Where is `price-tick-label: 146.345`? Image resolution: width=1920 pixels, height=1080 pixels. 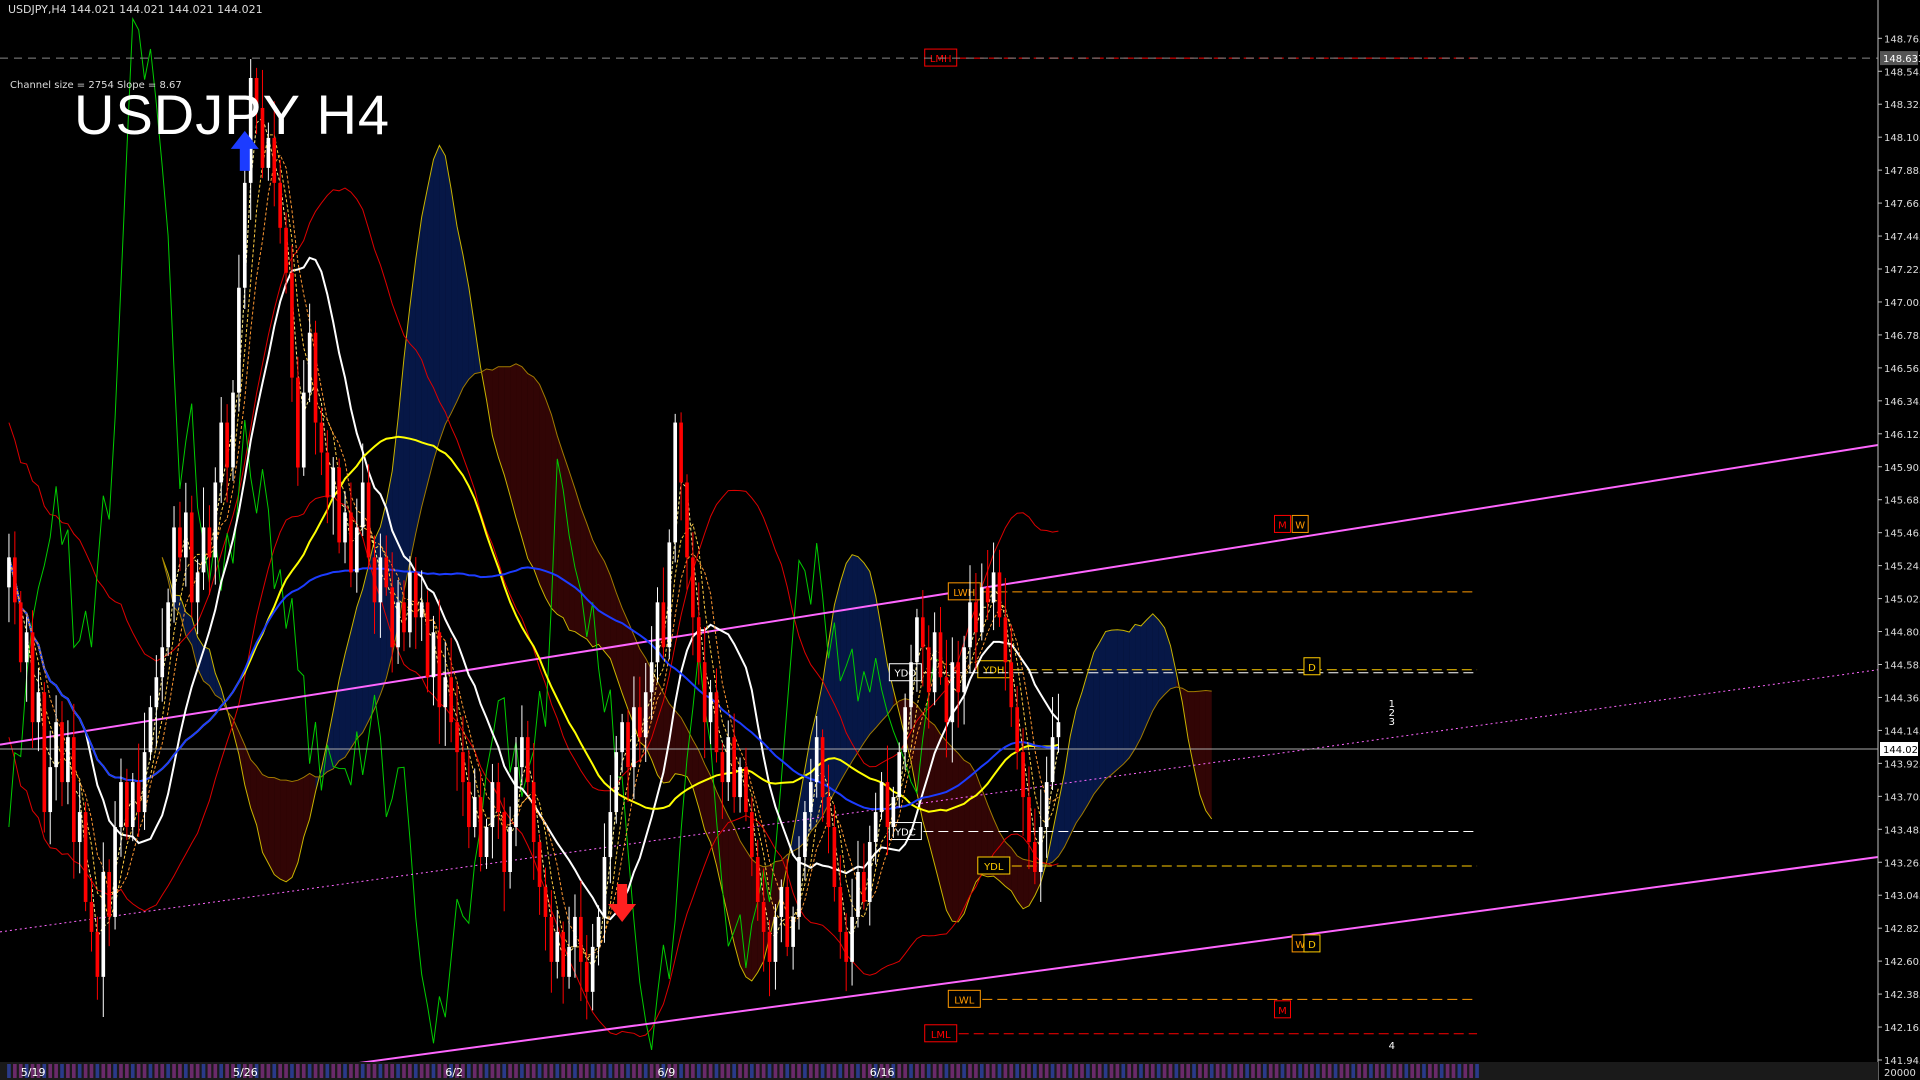 price-tick-label: 146.345 is located at coordinates (1902, 402).